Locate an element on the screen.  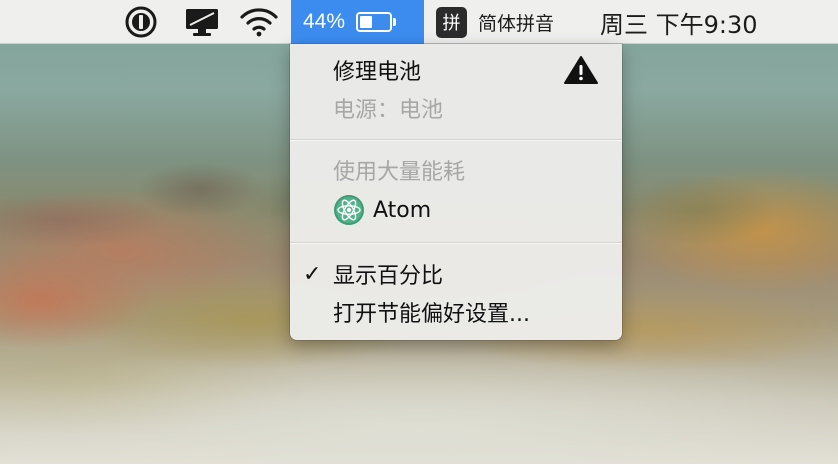
wifi-menu-extra is located at coordinates (259, 22).